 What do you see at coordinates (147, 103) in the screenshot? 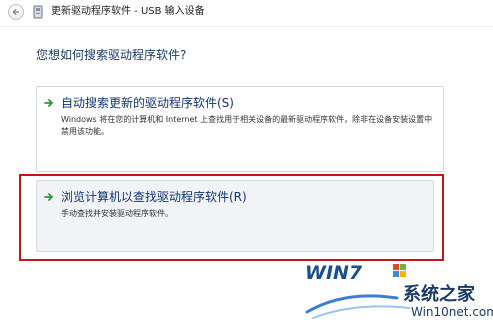
I see `option-auto-search-title: 自动搜索更新的驱动程序软件(S)` at bounding box center [147, 103].